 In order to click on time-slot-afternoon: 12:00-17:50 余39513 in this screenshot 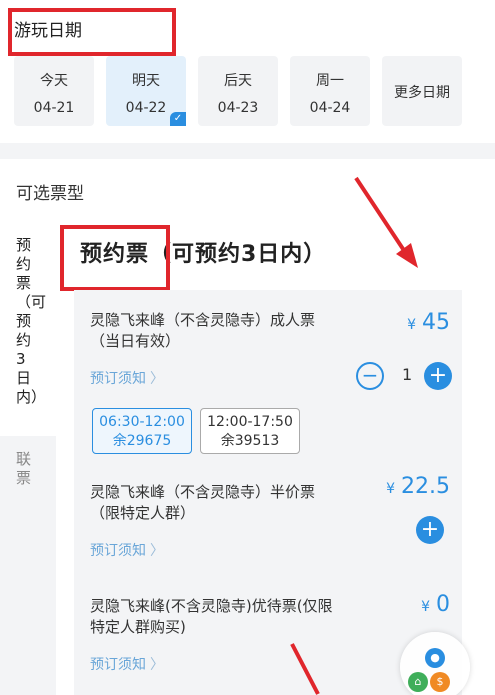, I will do `click(250, 431)`.